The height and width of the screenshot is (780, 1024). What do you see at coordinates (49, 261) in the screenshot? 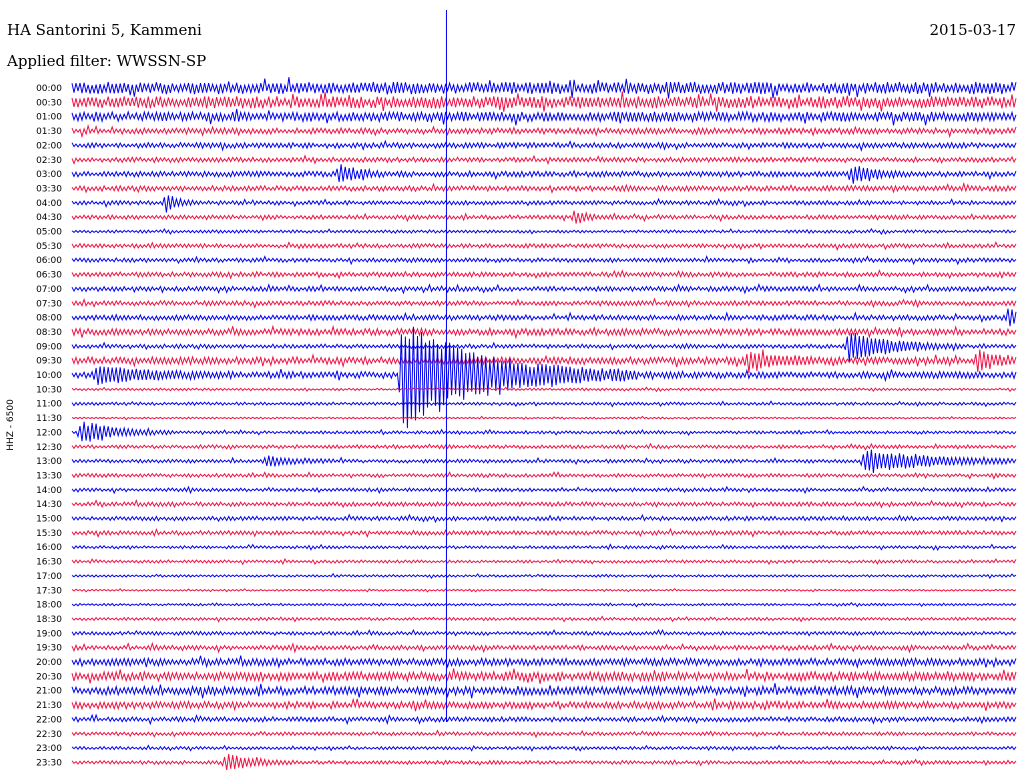
I see `row-time-label: 06:00` at bounding box center [49, 261].